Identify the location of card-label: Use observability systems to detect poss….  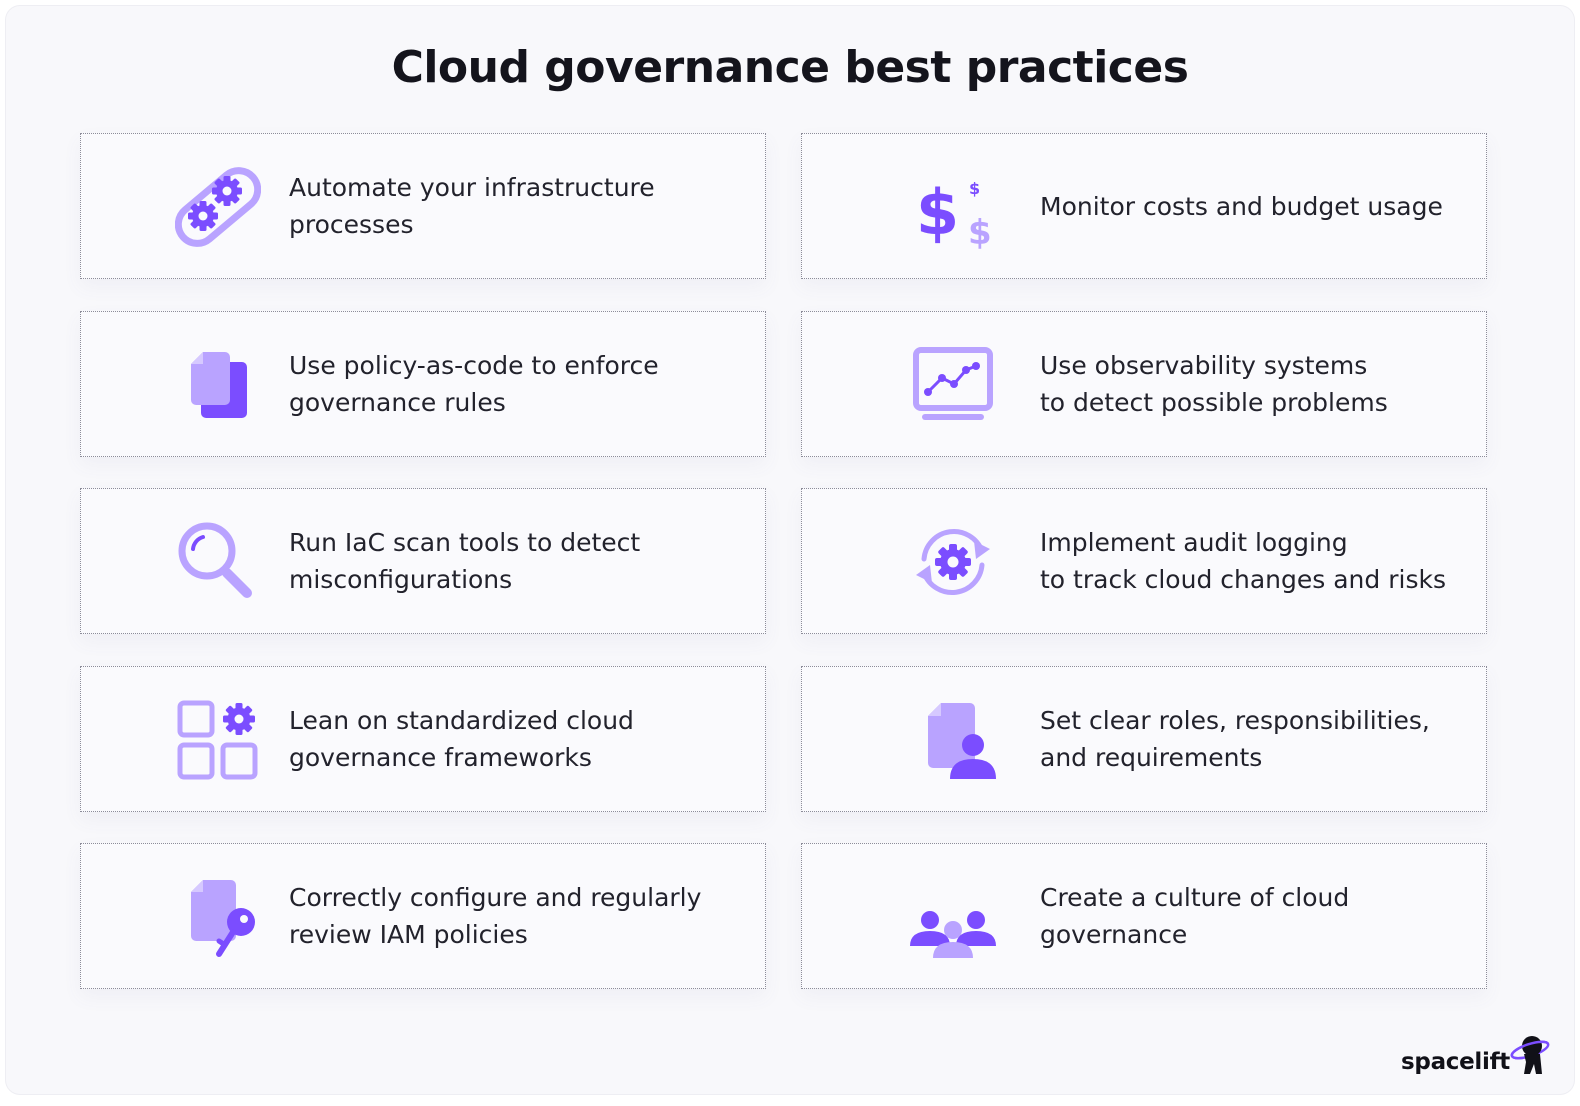
(1214, 384).